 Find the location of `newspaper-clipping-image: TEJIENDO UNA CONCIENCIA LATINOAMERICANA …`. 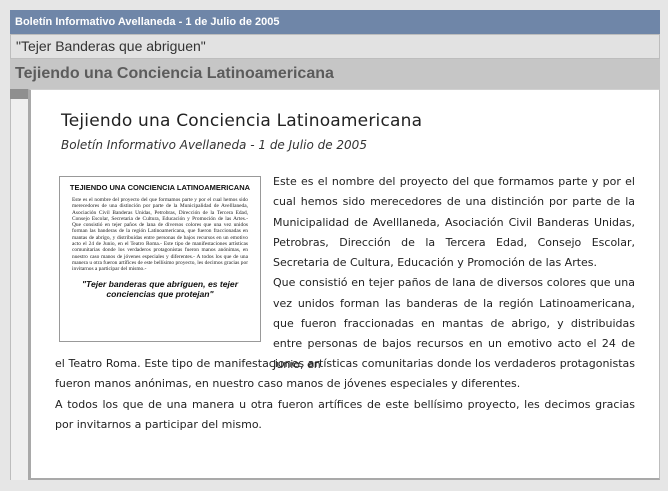

newspaper-clipping-image: TEJIENDO UNA CONCIENCIA LATINOAMERICANA … is located at coordinates (160, 259).